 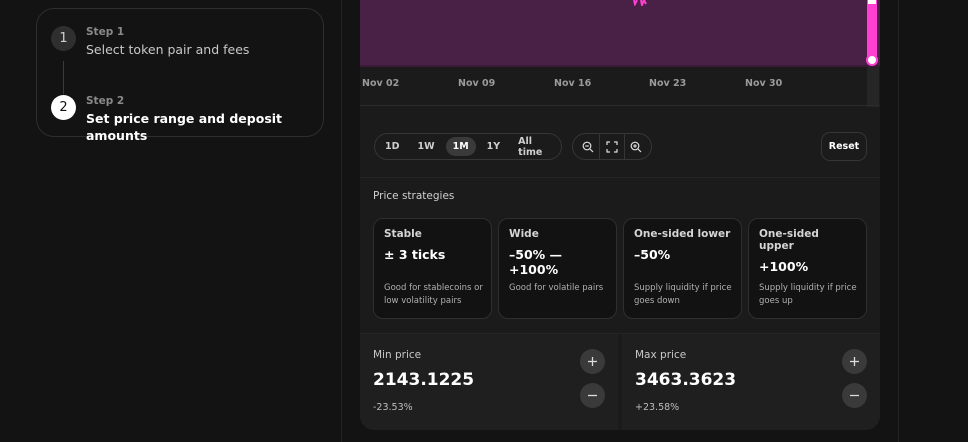 I want to click on x-tick: Nov 30, so click(x=764, y=83).